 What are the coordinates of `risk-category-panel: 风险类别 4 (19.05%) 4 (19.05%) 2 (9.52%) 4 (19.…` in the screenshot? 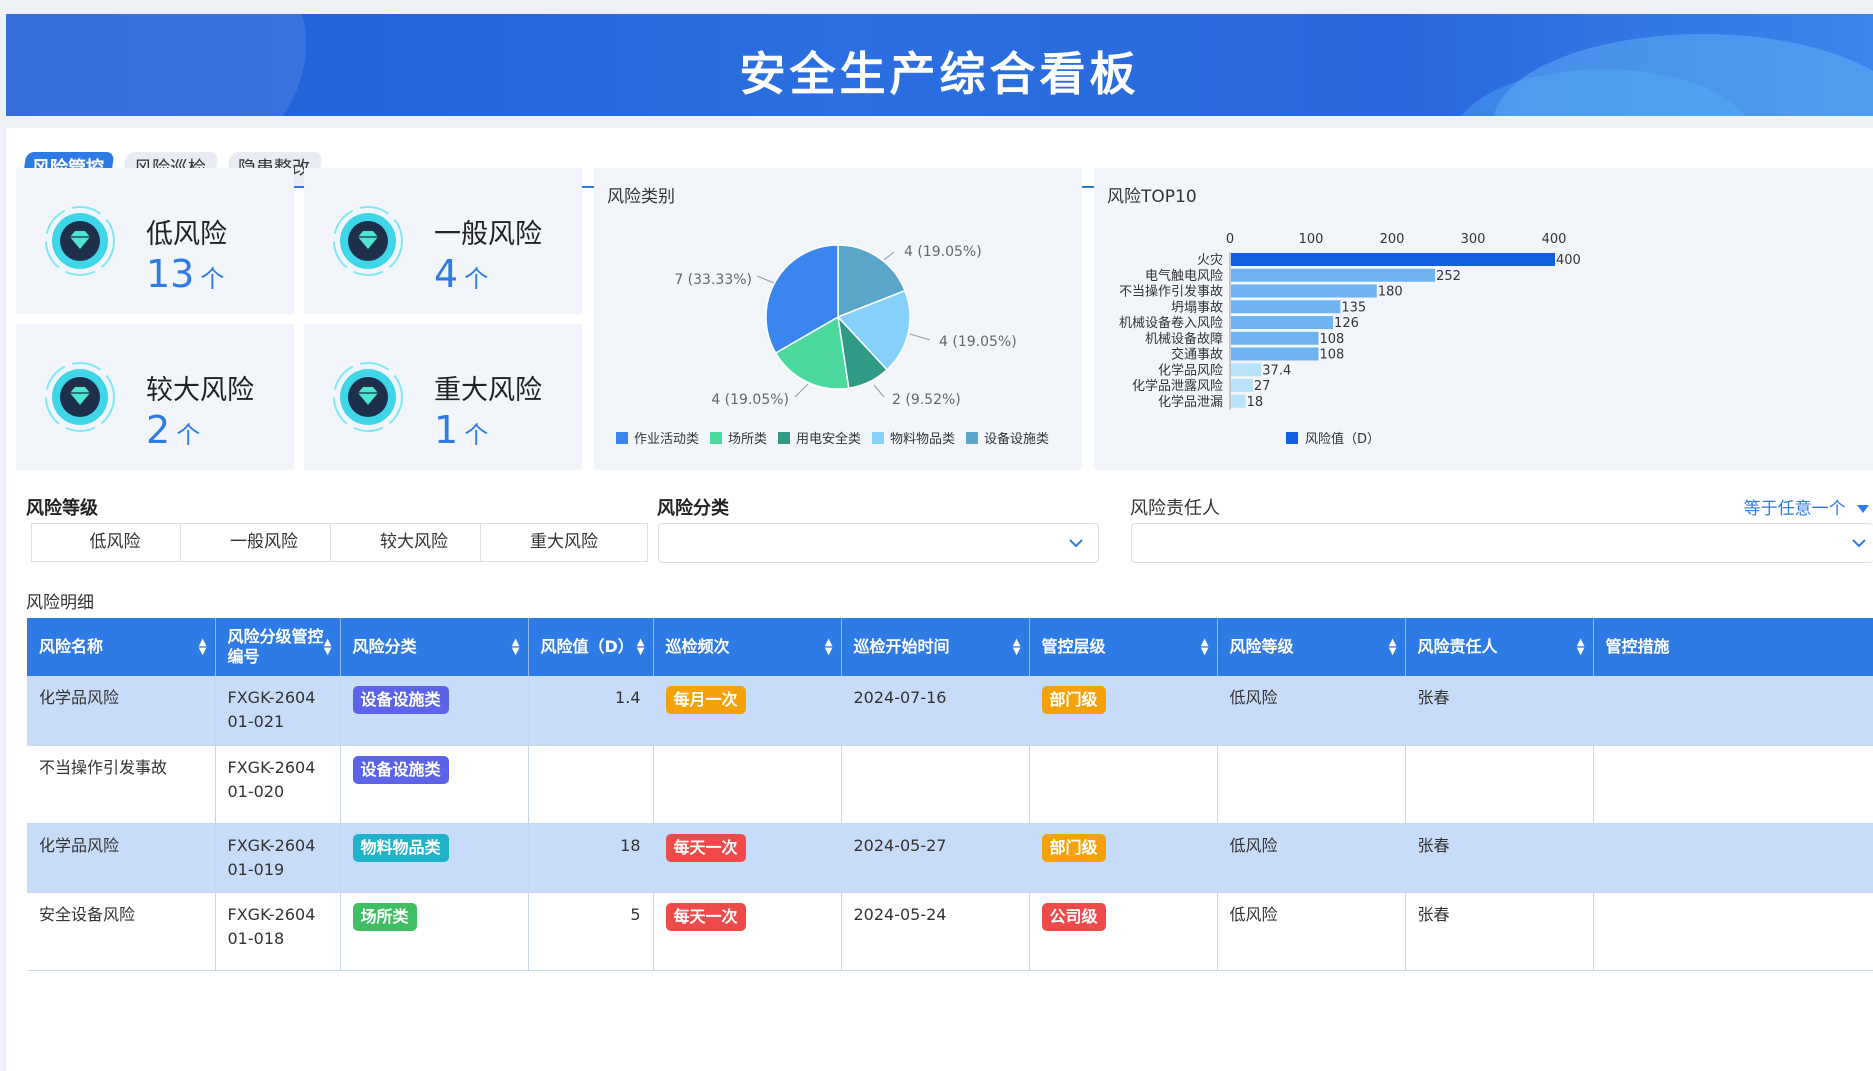 It's located at (838, 319).